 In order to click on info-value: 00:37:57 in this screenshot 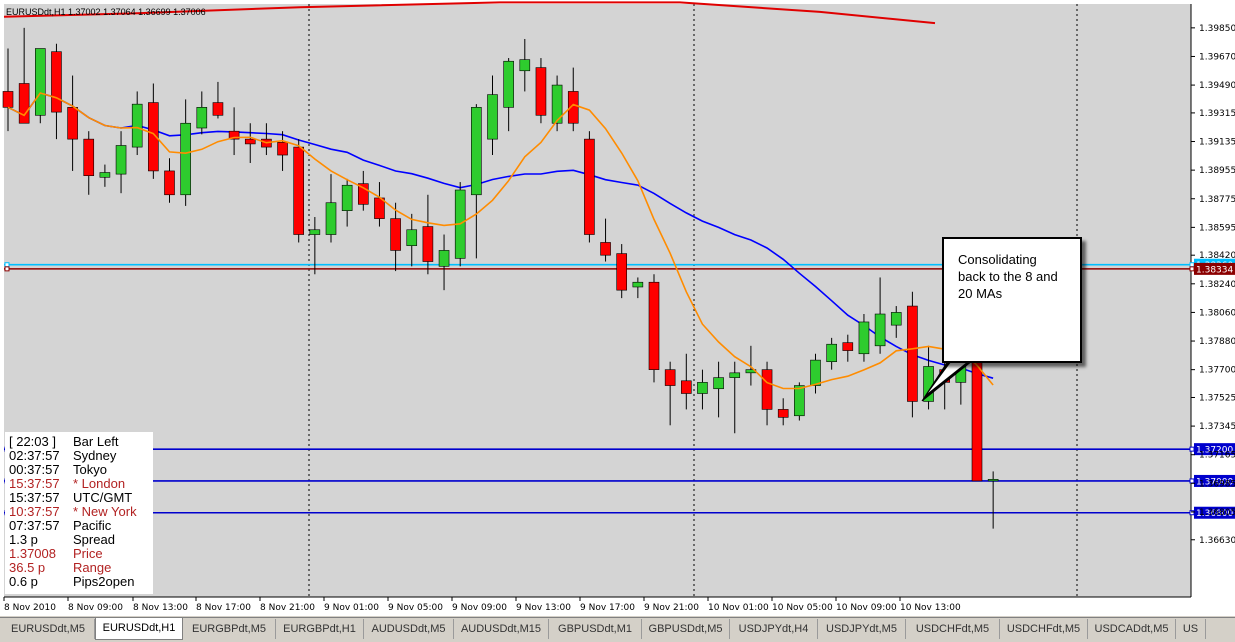, I will do `click(34, 469)`.